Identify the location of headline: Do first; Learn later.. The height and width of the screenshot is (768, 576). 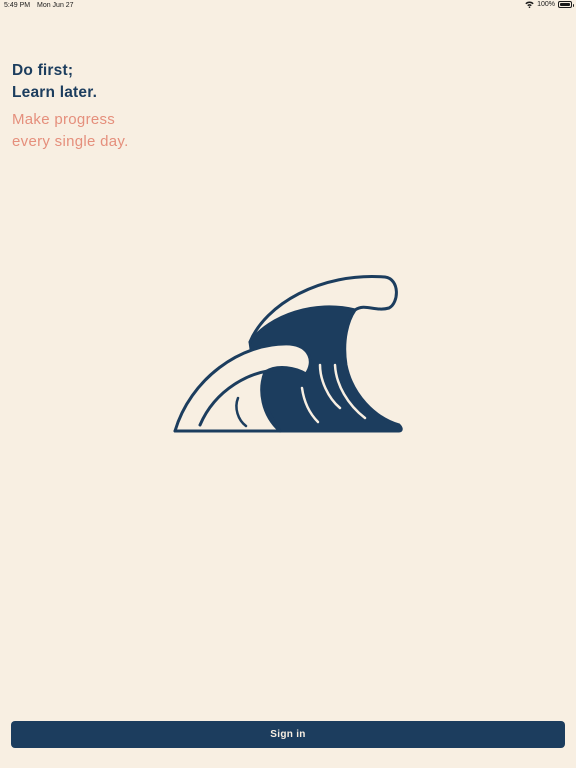
(54, 82).